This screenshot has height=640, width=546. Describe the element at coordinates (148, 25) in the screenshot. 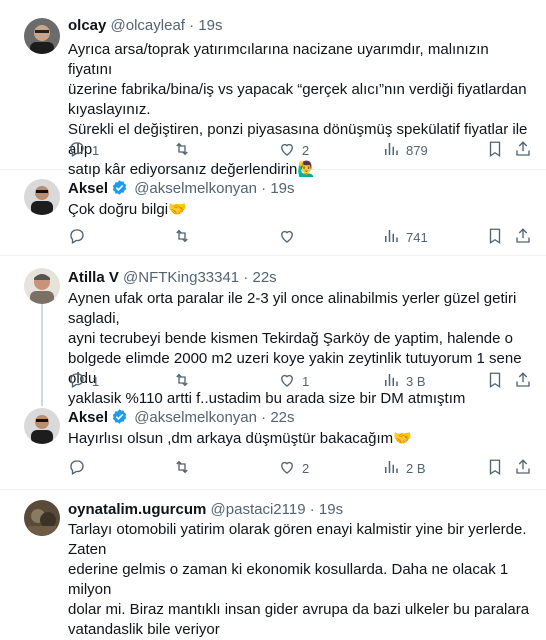

I see `author-handle: @olcayleaf` at that location.